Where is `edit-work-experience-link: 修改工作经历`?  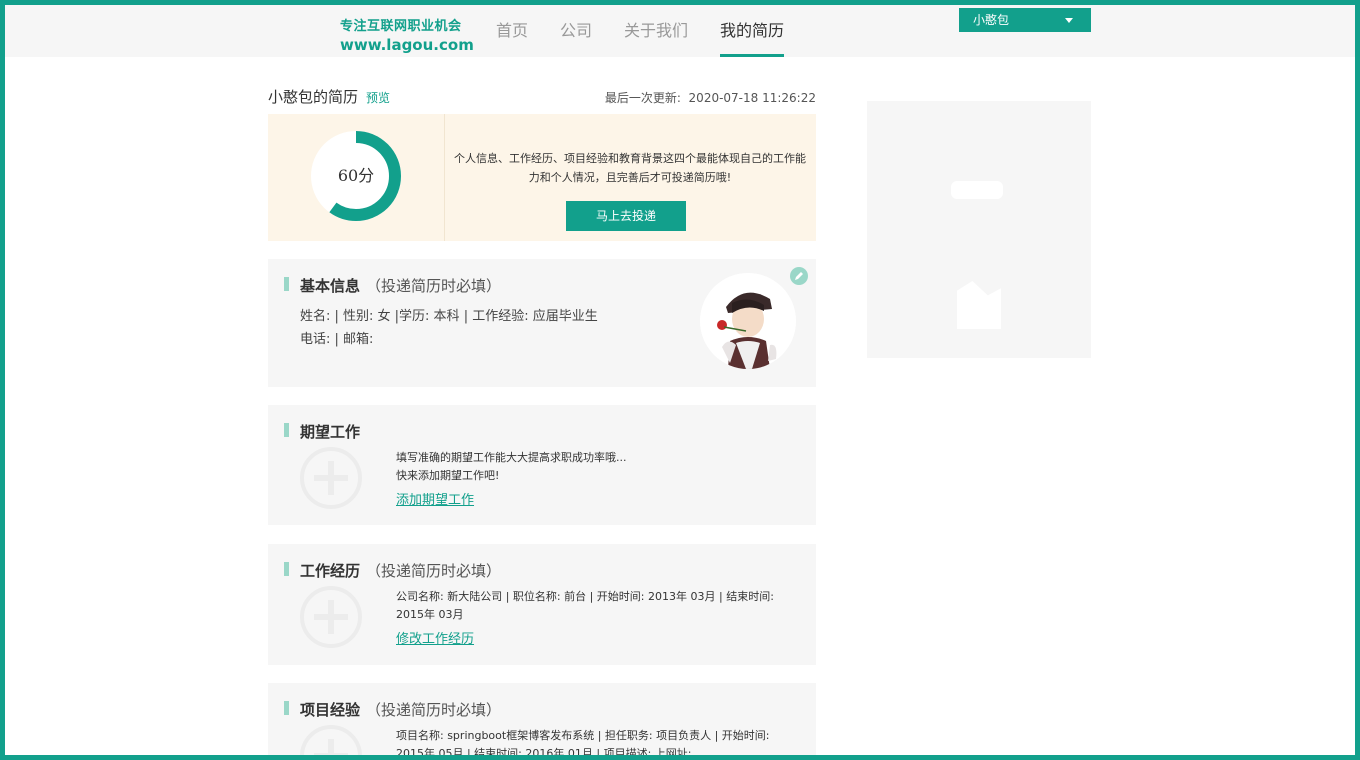 edit-work-experience-link: 修改工作经历 is located at coordinates (435, 637).